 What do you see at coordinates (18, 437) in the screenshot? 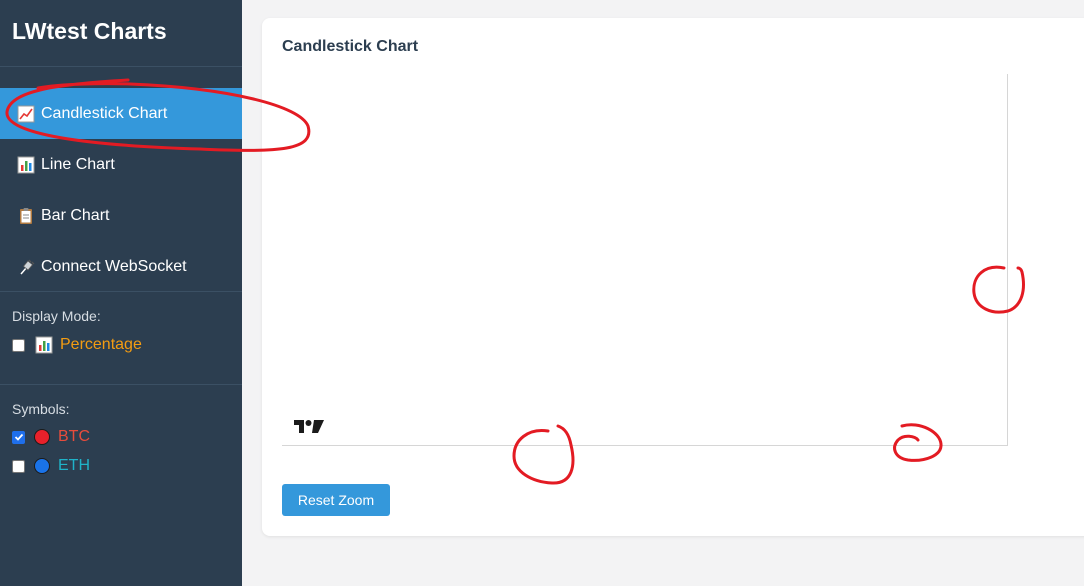
I see `btc-checkbox` at bounding box center [18, 437].